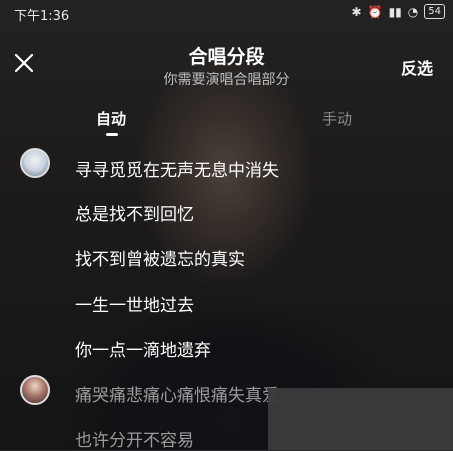 Image resolution: width=453 pixels, height=451 pixels. What do you see at coordinates (417, 67) in the screenshot?
I see `invert-selection-button: 反选` at bounding box center [417, 67].